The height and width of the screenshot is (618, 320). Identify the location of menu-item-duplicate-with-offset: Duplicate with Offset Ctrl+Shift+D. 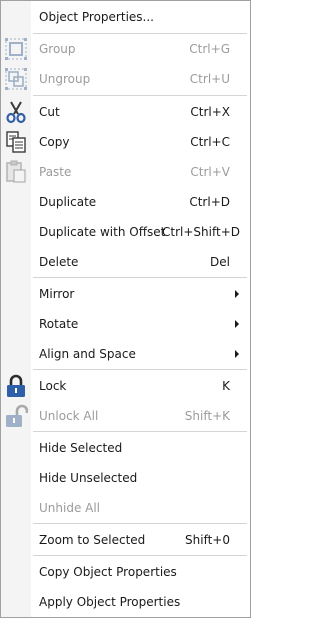
(125, 232).